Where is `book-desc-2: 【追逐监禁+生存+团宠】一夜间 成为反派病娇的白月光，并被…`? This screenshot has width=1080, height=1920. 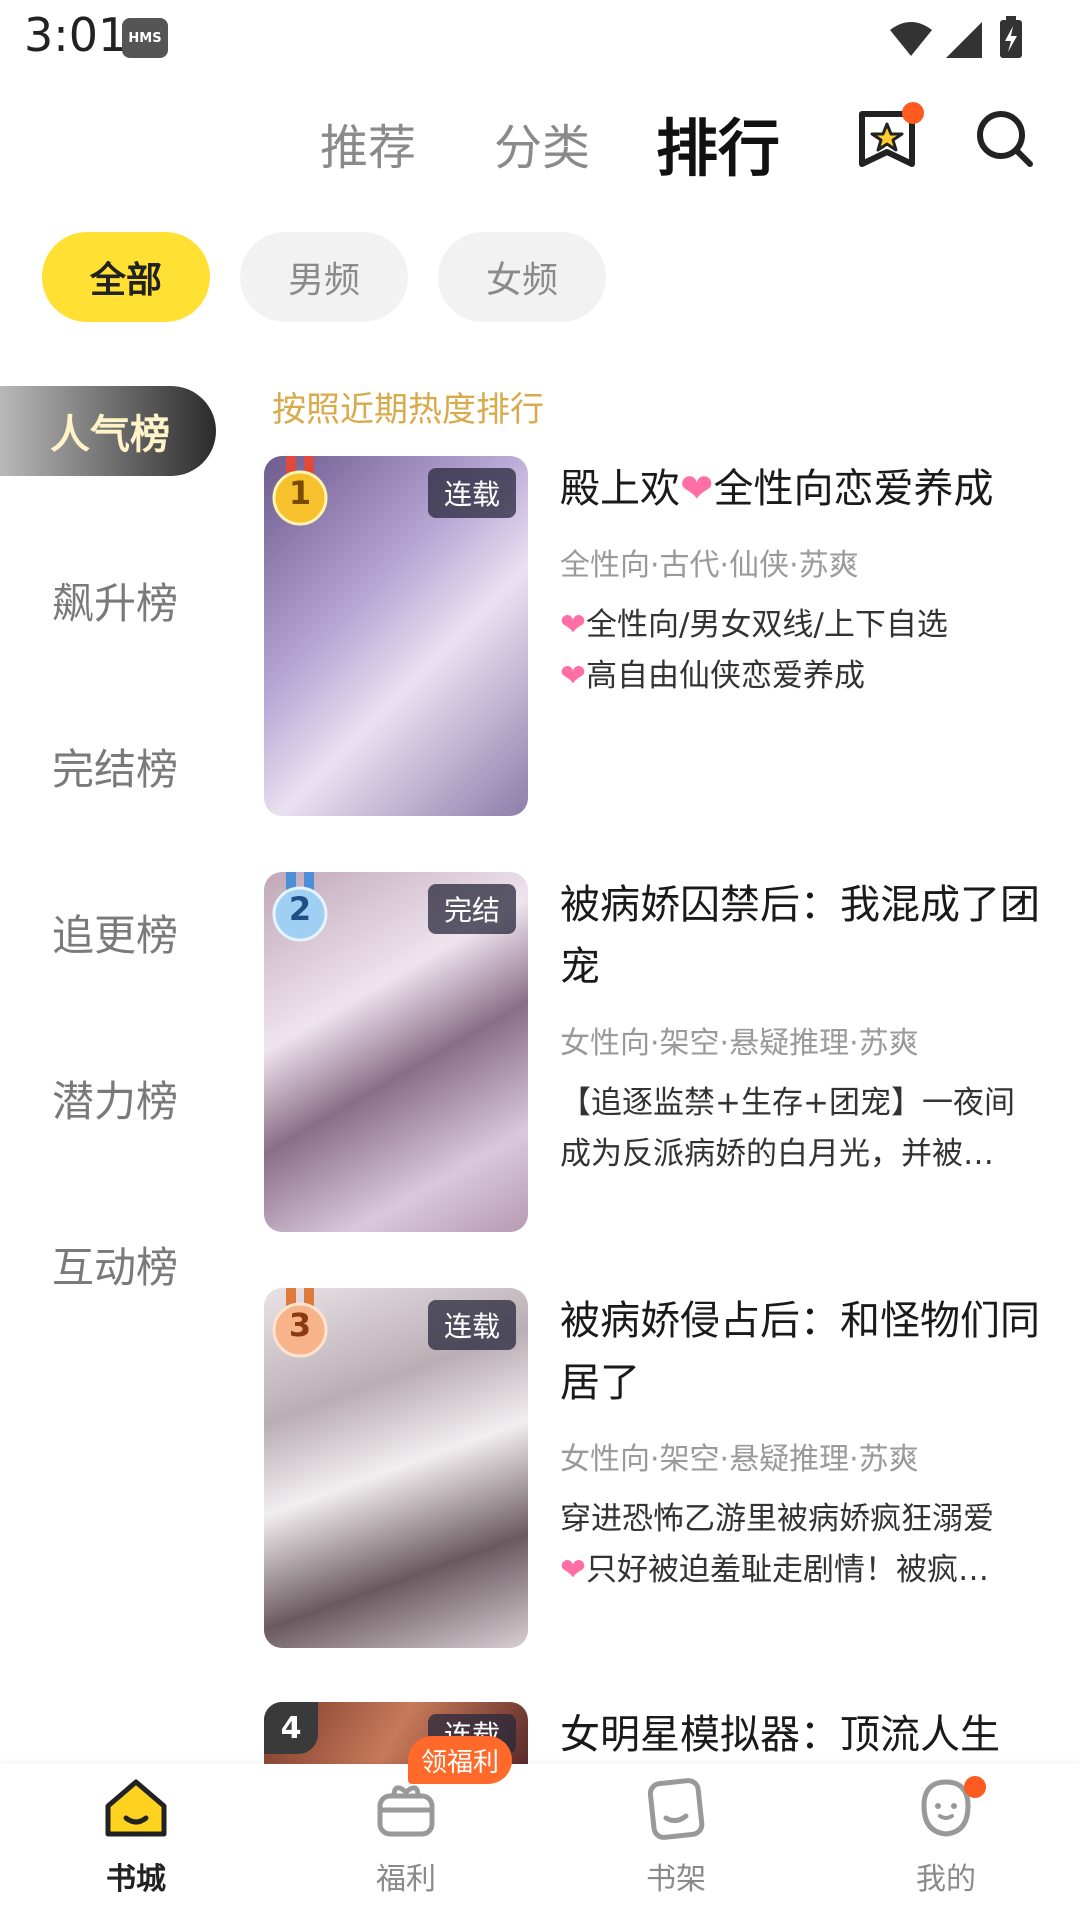
book-desc-2: 【追逐监禁+生存+团宠】一夜间 成为反派病娇的白月光，并被… is located at coordinates (800, 1129).